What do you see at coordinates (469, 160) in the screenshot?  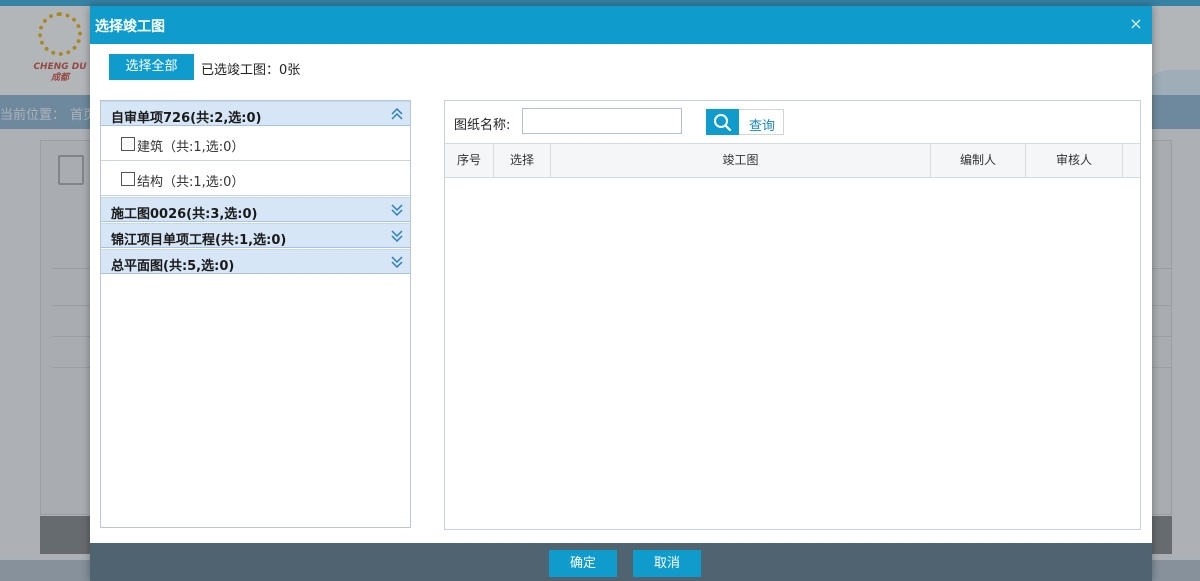 I see `column-header-index: 序号` at bounding box center [469, 160].